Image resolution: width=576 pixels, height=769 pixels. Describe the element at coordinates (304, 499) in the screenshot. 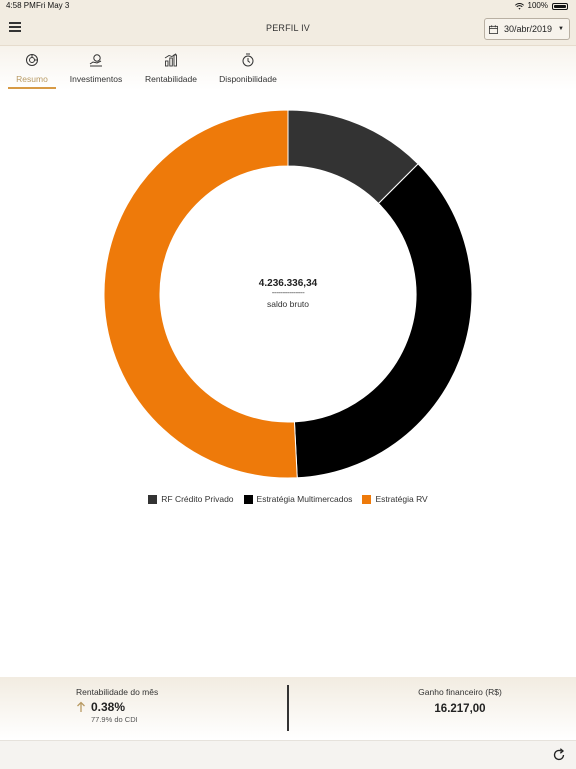

I see `legend-label: Estratégia Multimercados` at that location.